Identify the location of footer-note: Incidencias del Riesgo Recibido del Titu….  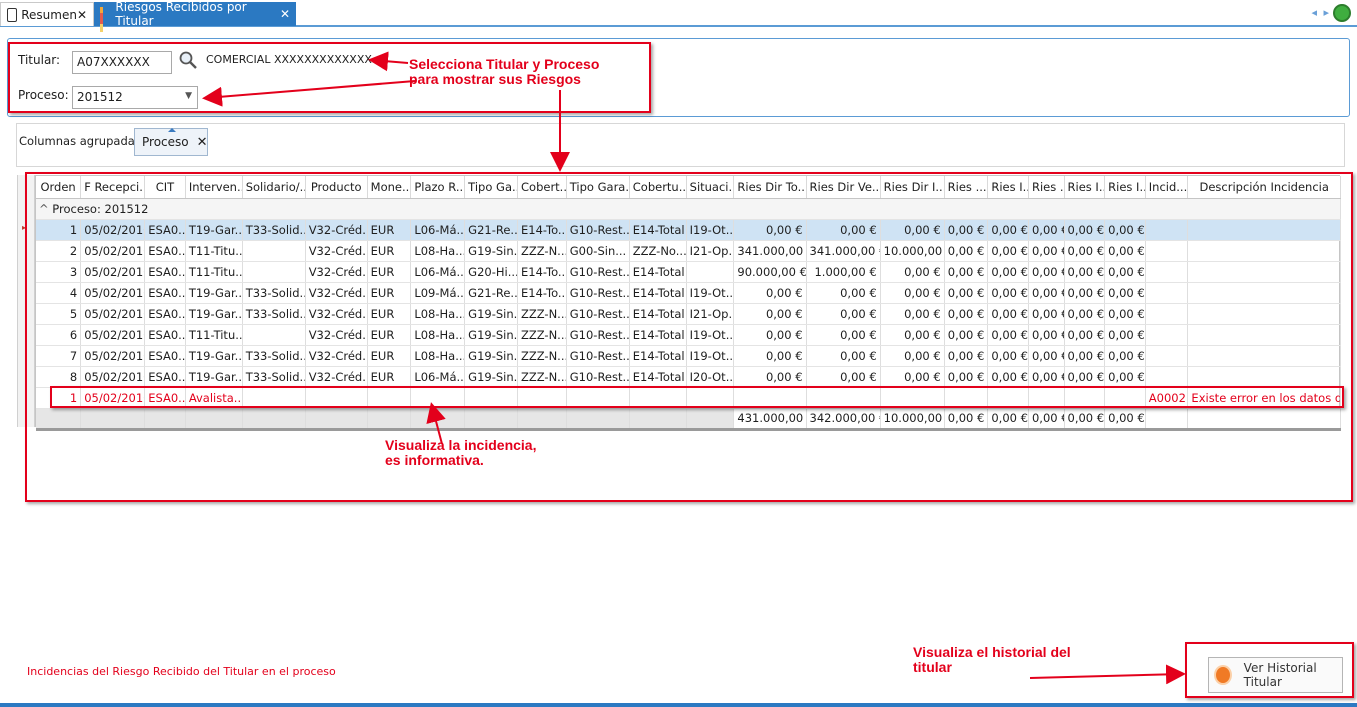
(181, 671).